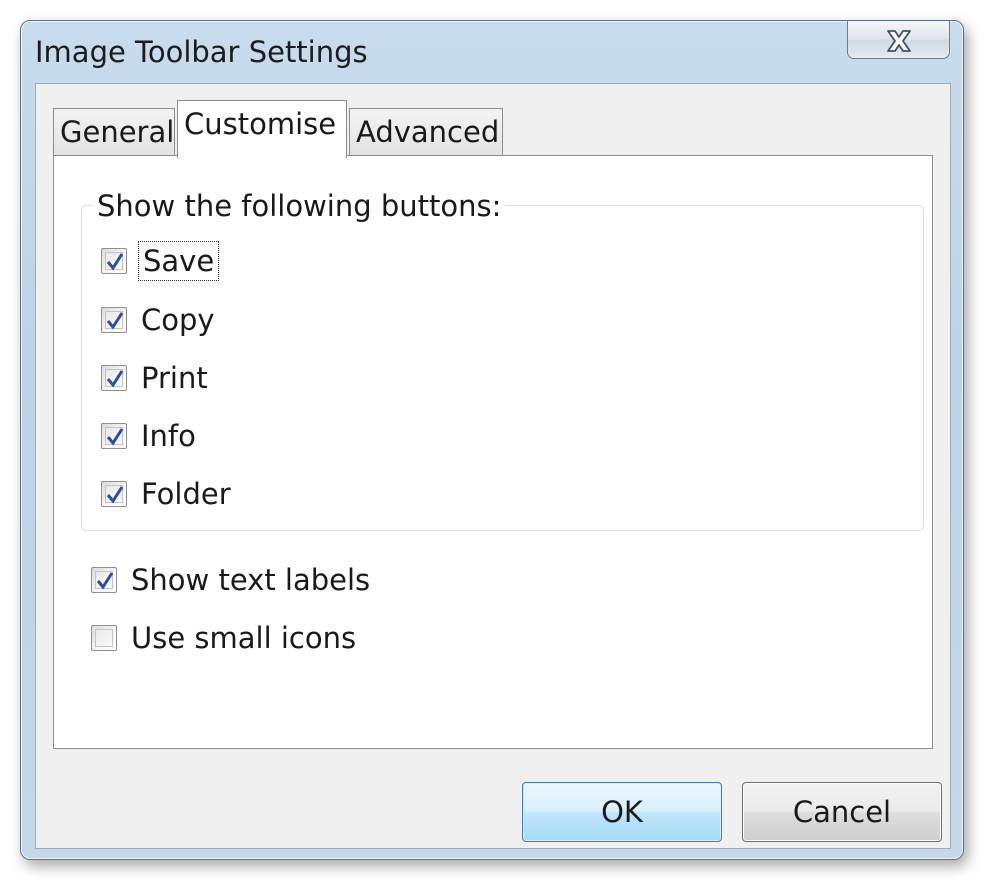 Image resolution: width=1000 pixels, height=896 pixels. I want to click on checkbox-use-small-icons-row: Use small icons, so click(223, 638).